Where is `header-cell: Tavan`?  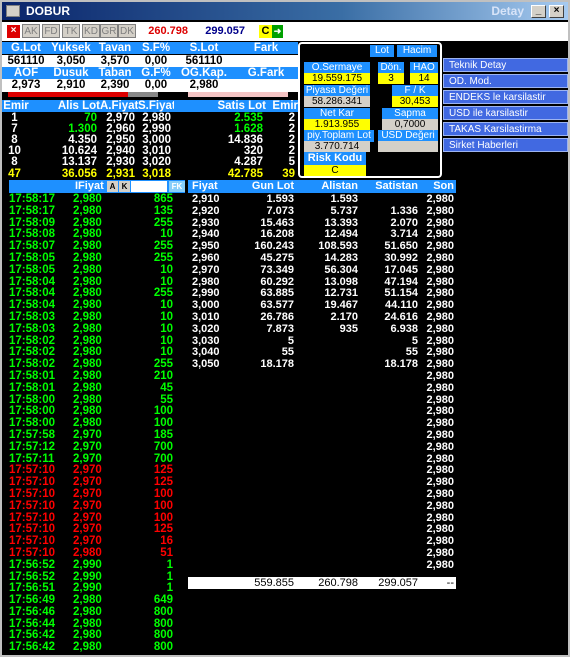 header-cell: Tavan is located at coordinates (115, 48).